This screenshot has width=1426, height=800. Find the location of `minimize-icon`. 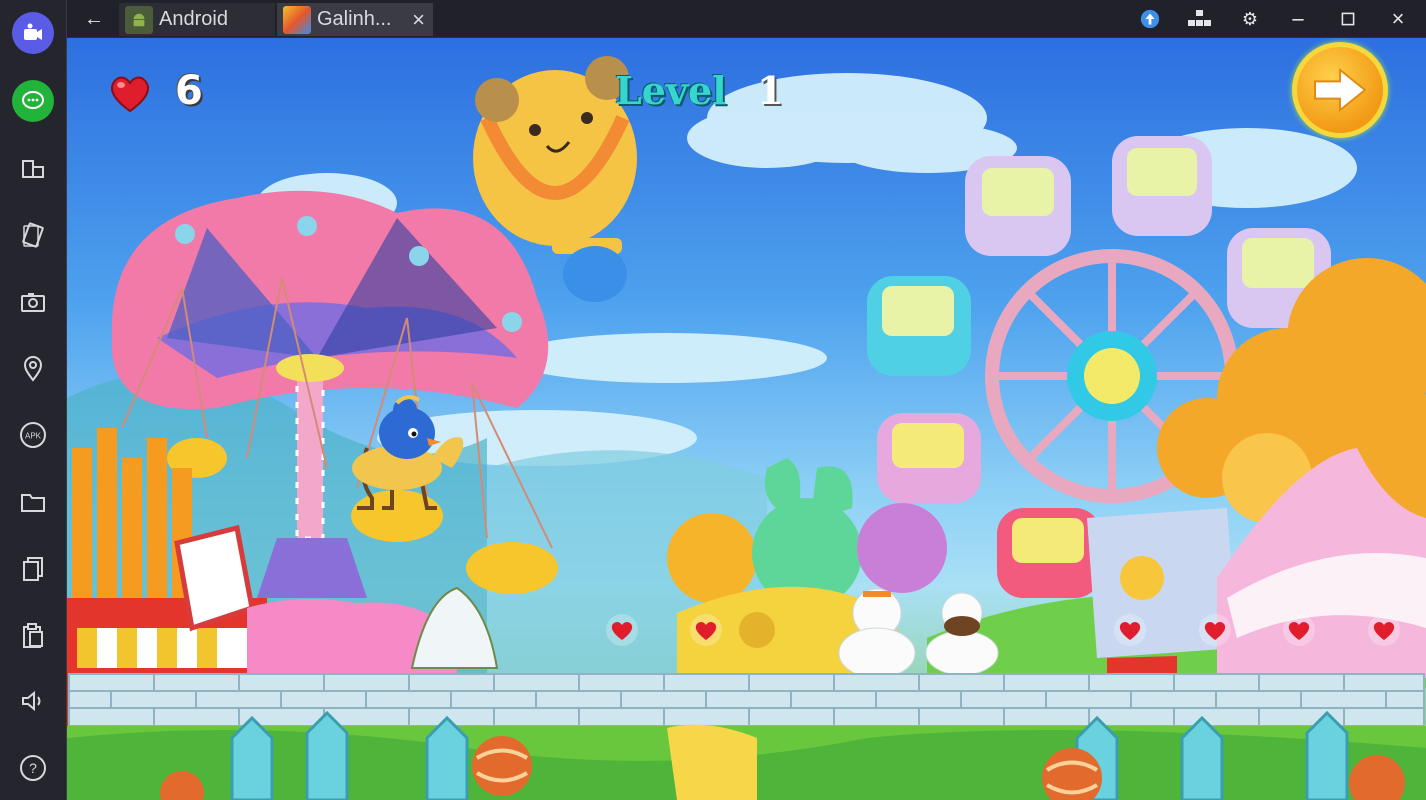

minimize-icon is located at coordinates (1298, 19).